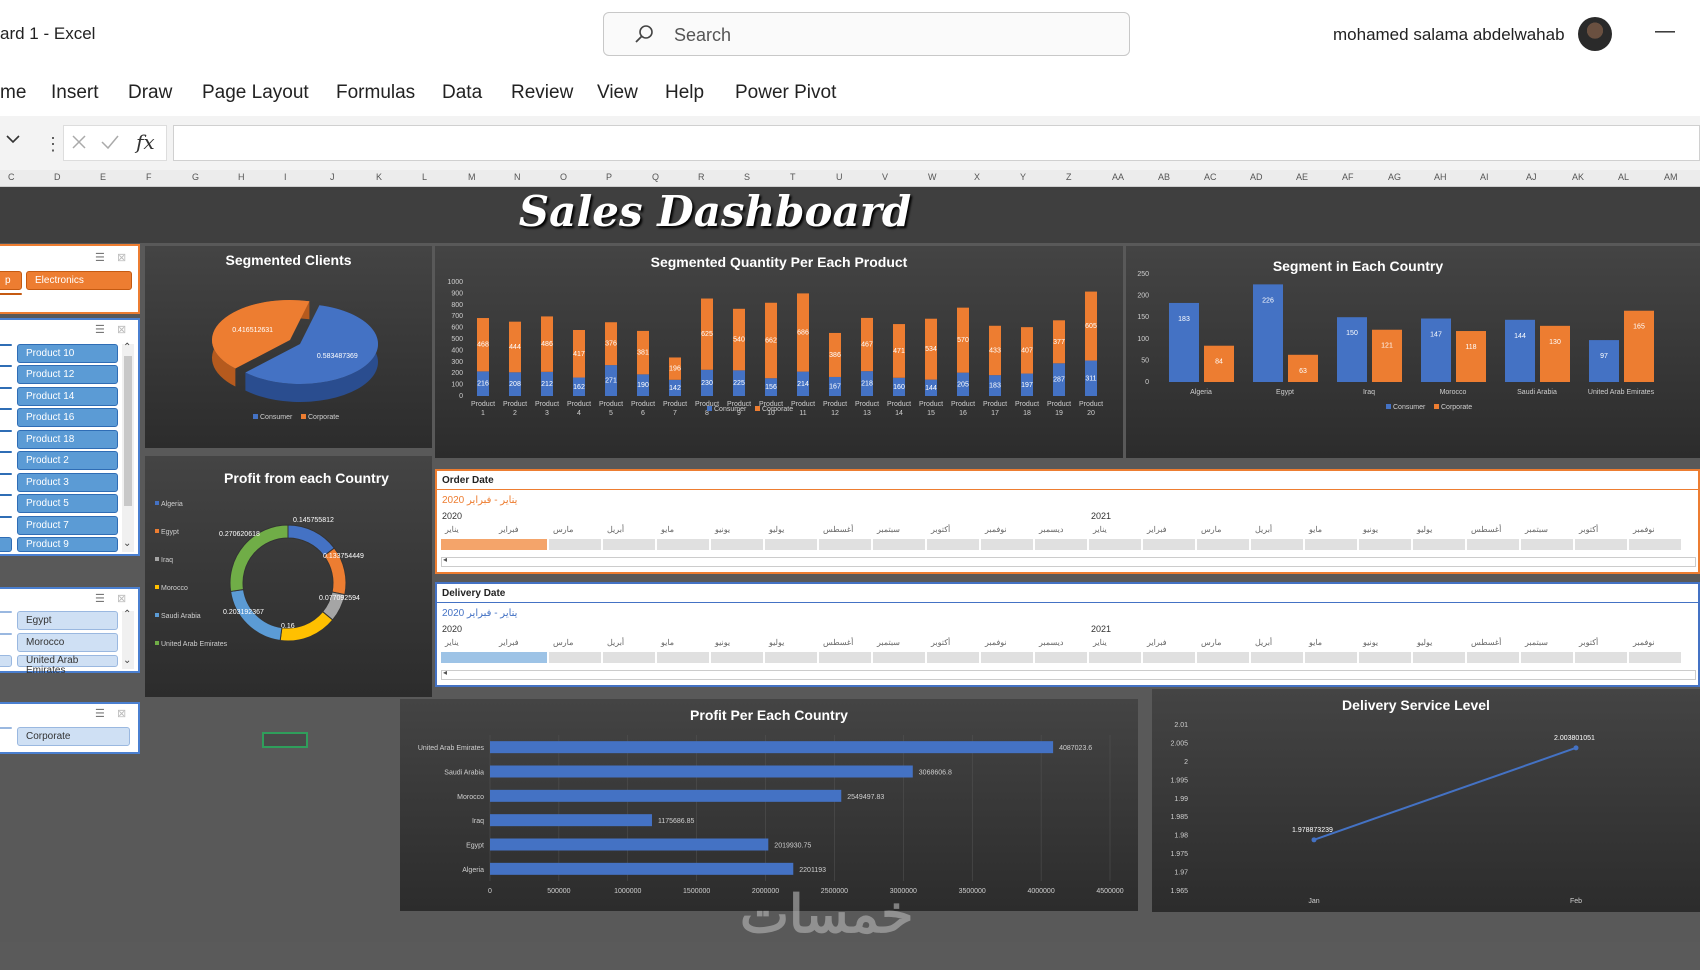 Image resolution: width=1700 pixels, height=970 pixels. I want to click on column-header: H, so click(241, 177).